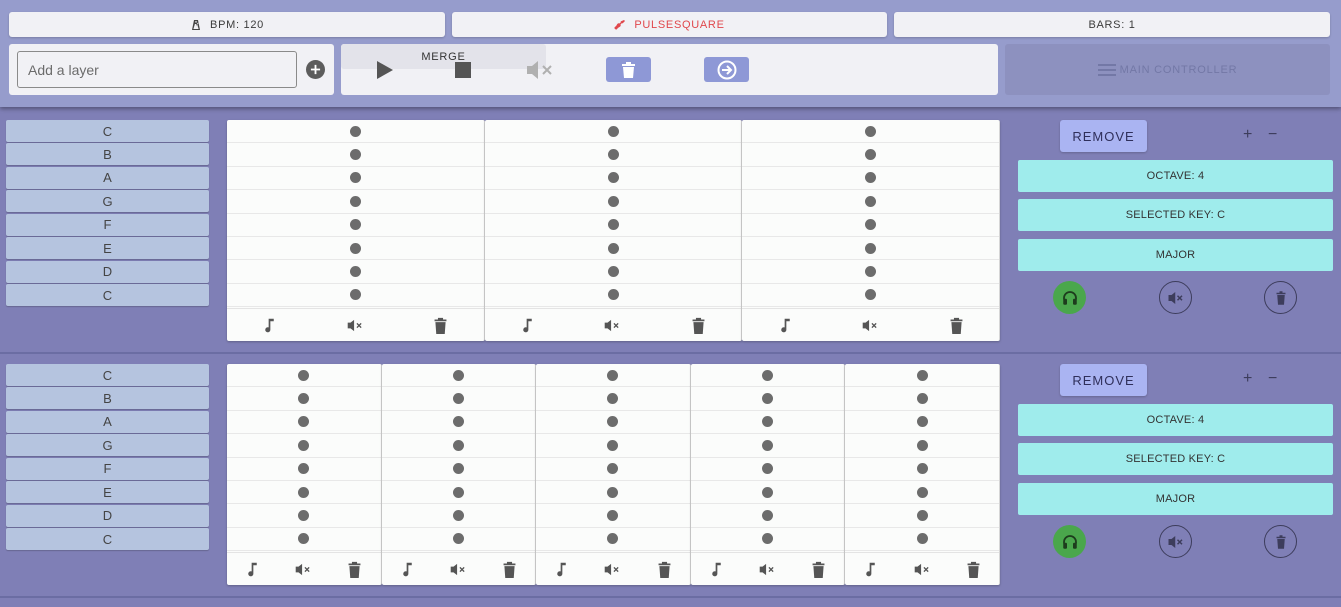 The height and width of the screenshot is (607, 1341). I want to click on merge-button: MERGE, so click(443, 56).